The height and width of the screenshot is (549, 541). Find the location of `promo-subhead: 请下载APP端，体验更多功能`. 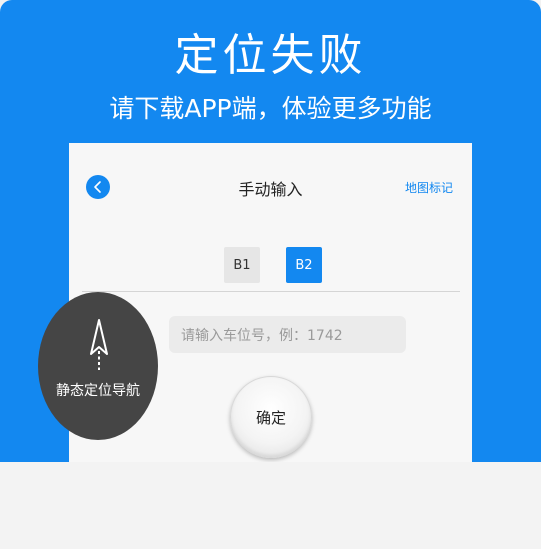

promo-subhead: 请下载APP端，体验更多功能 is located at coordinates (270, 108).